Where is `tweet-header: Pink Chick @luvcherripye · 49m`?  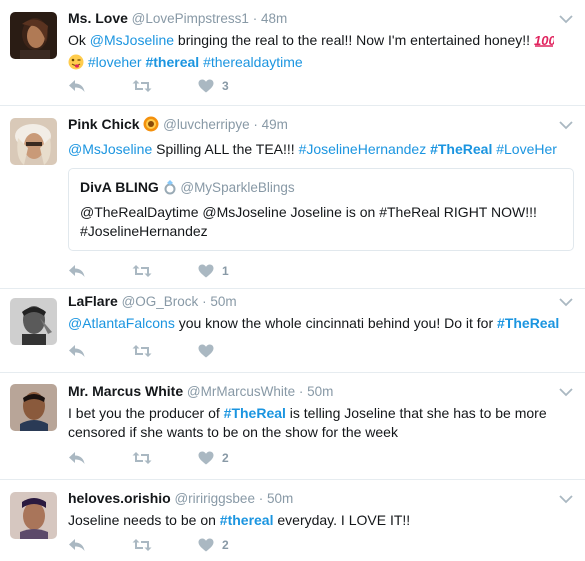 tweet-header: Pink Chick @luvcherripye · 49m is located at coordinates (320, 126).